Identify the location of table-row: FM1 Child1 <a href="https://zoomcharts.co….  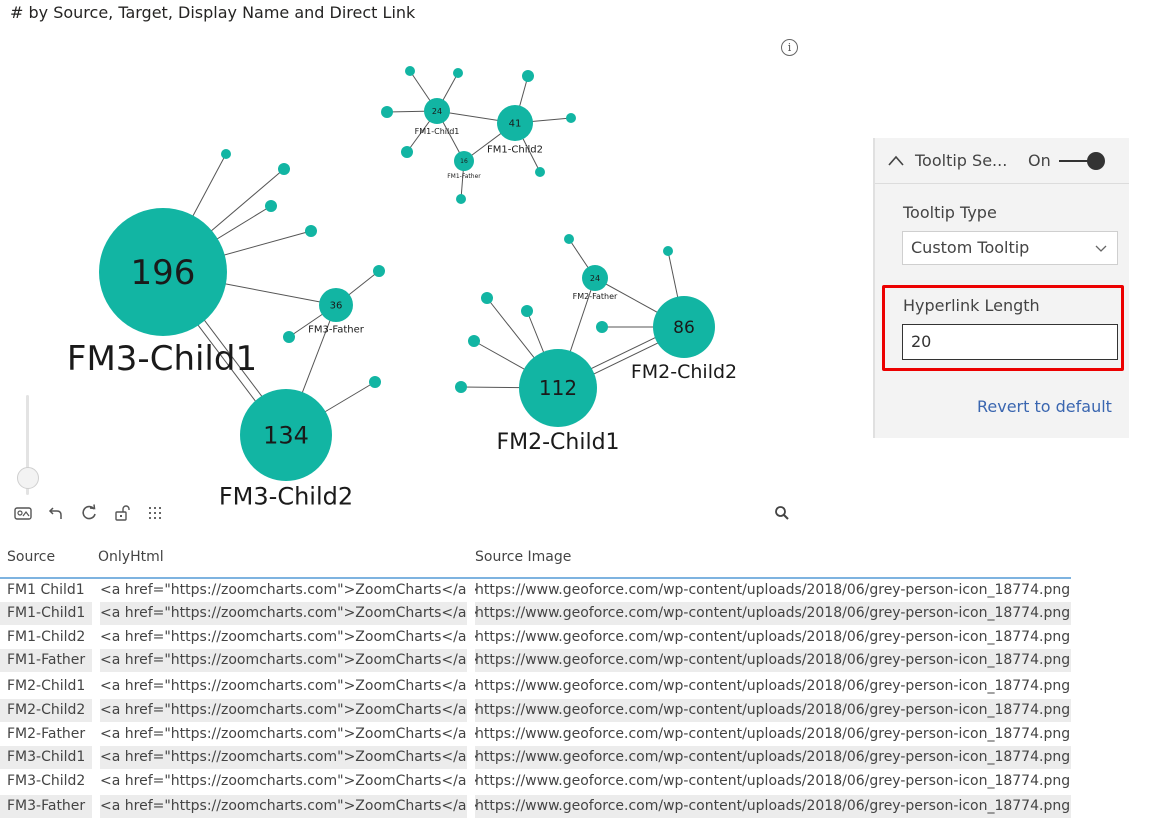
(535, 590).